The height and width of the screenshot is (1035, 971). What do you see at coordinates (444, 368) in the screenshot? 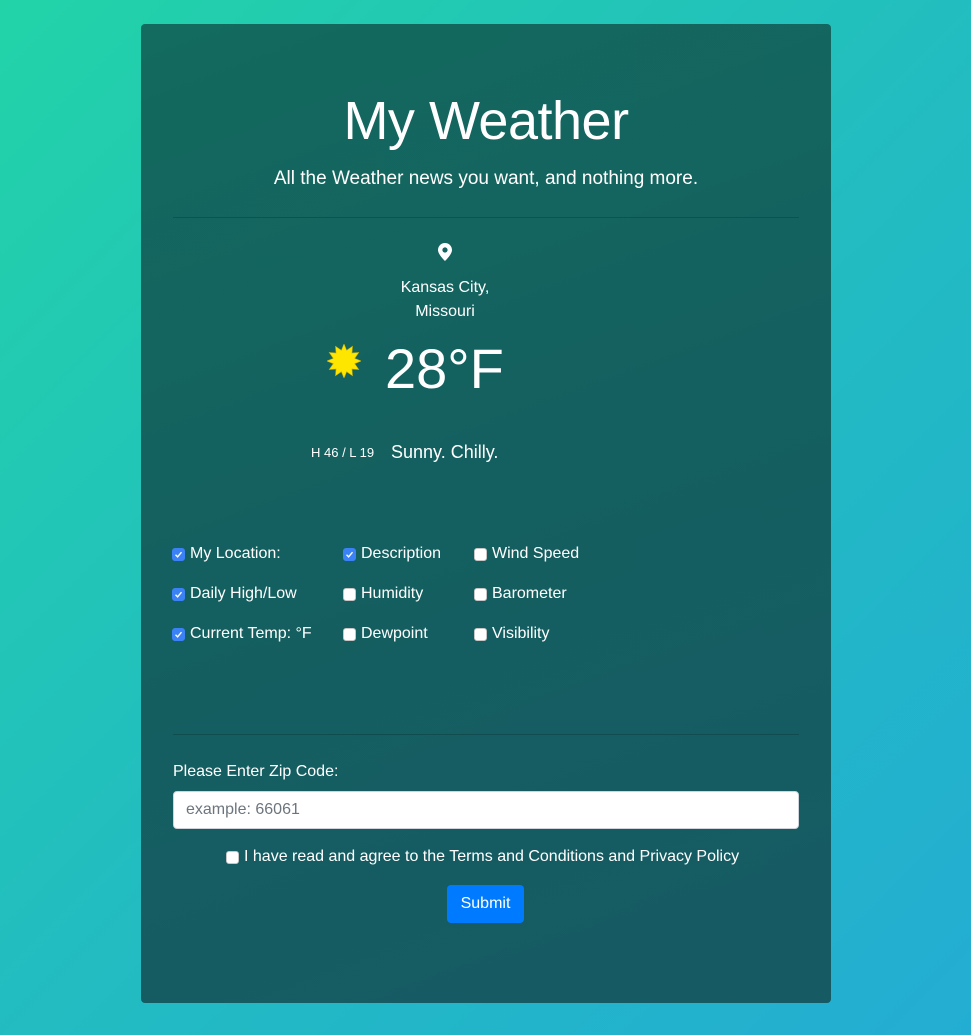
I see `current-temperature: 28°F` at bounding box center [444, 368].